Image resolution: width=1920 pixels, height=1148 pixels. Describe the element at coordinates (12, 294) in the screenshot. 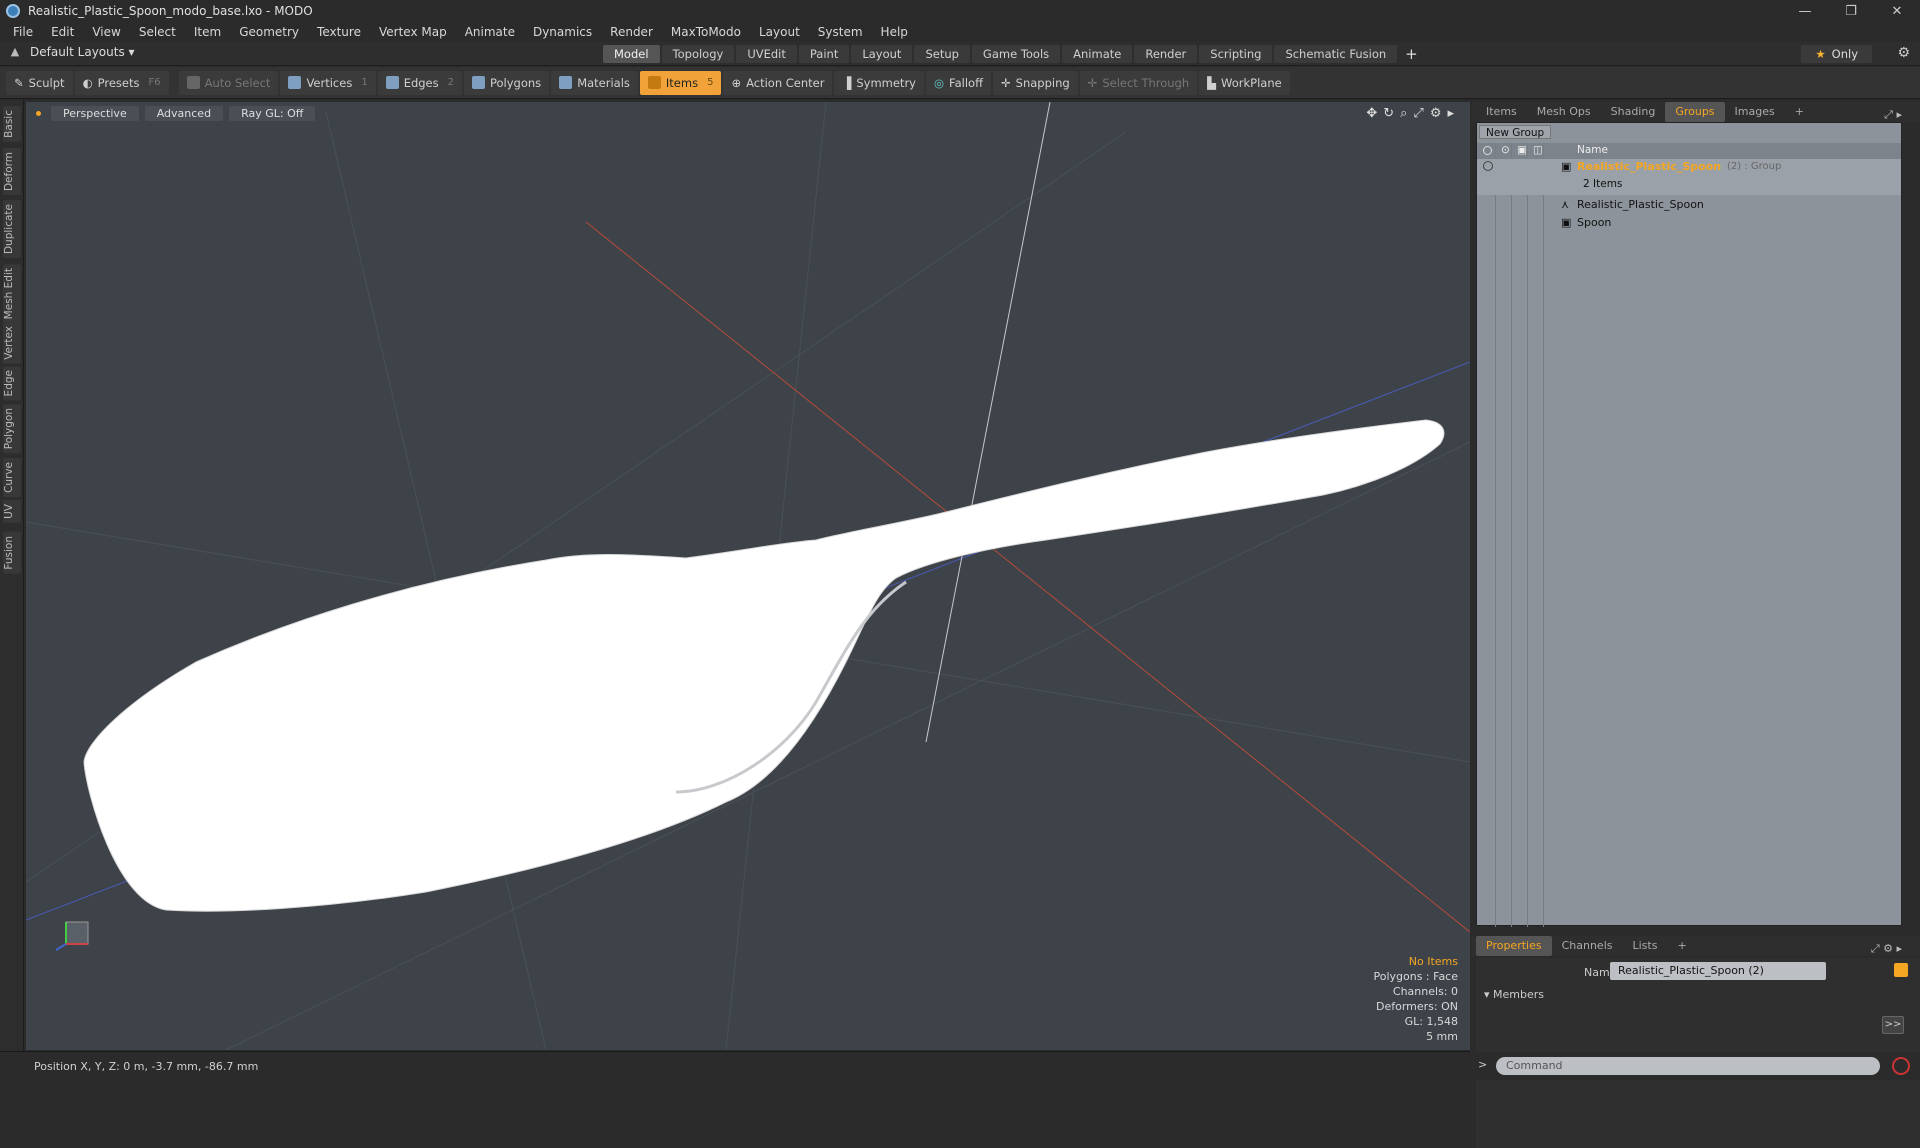

I see `strip-tab-mesh-edit: Mesh Edit` at that location.